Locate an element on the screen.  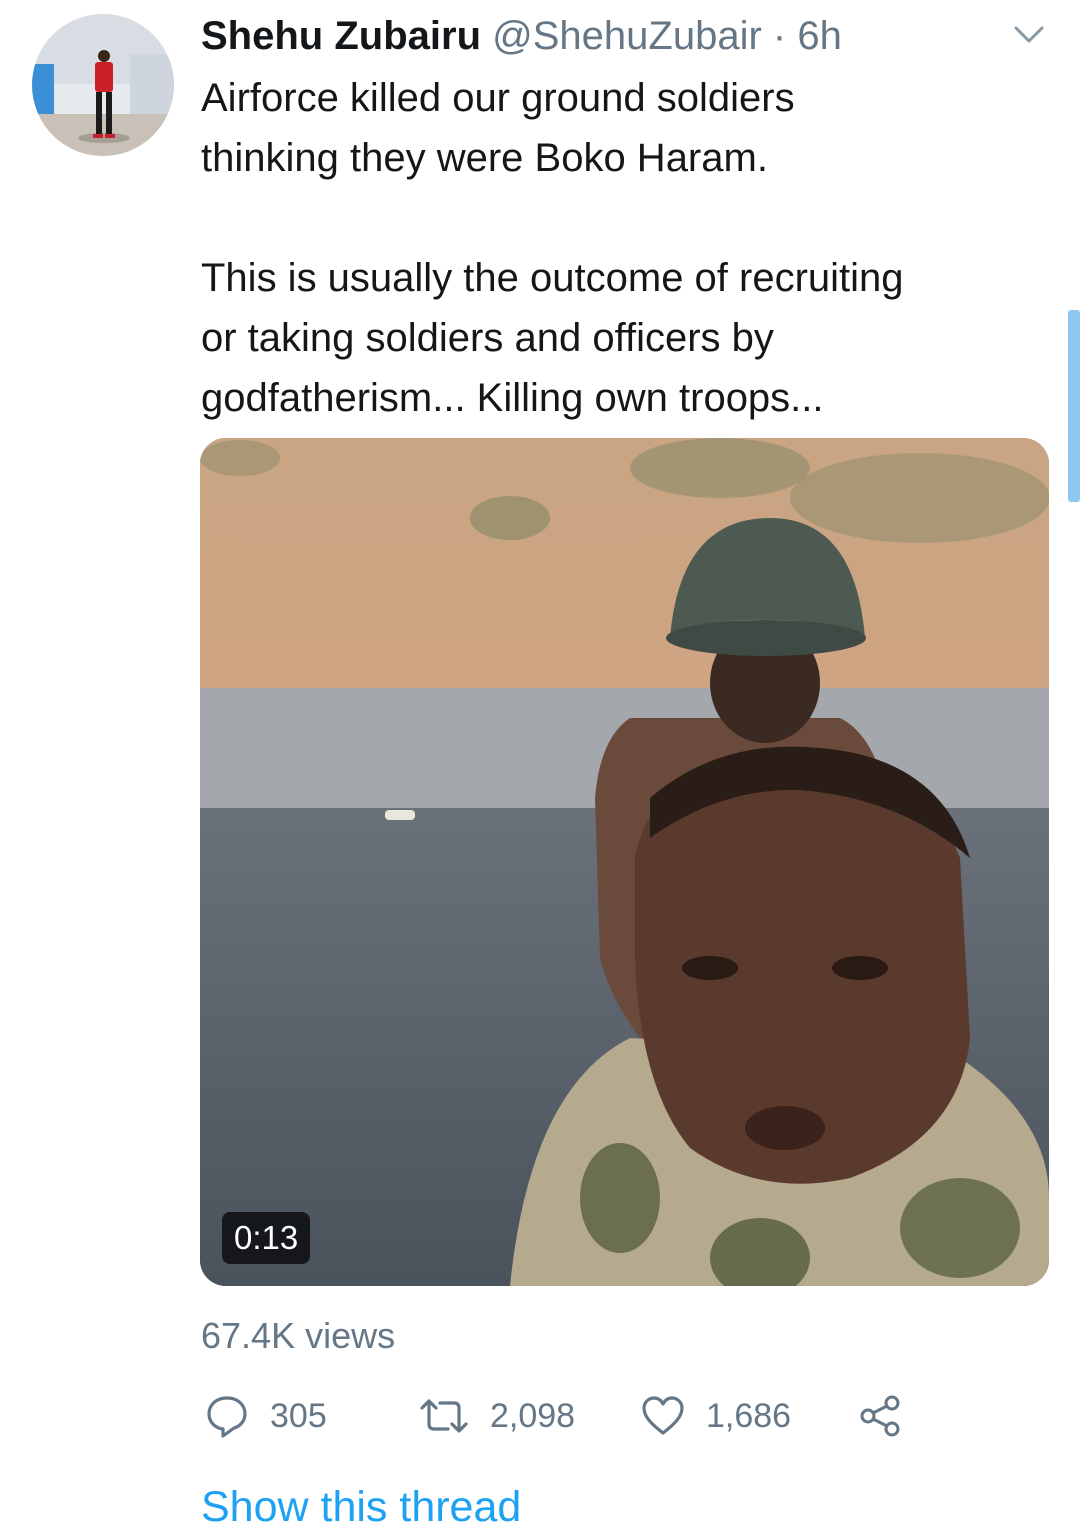
scrollbar-thumb is located at coordinates (1074, 406).